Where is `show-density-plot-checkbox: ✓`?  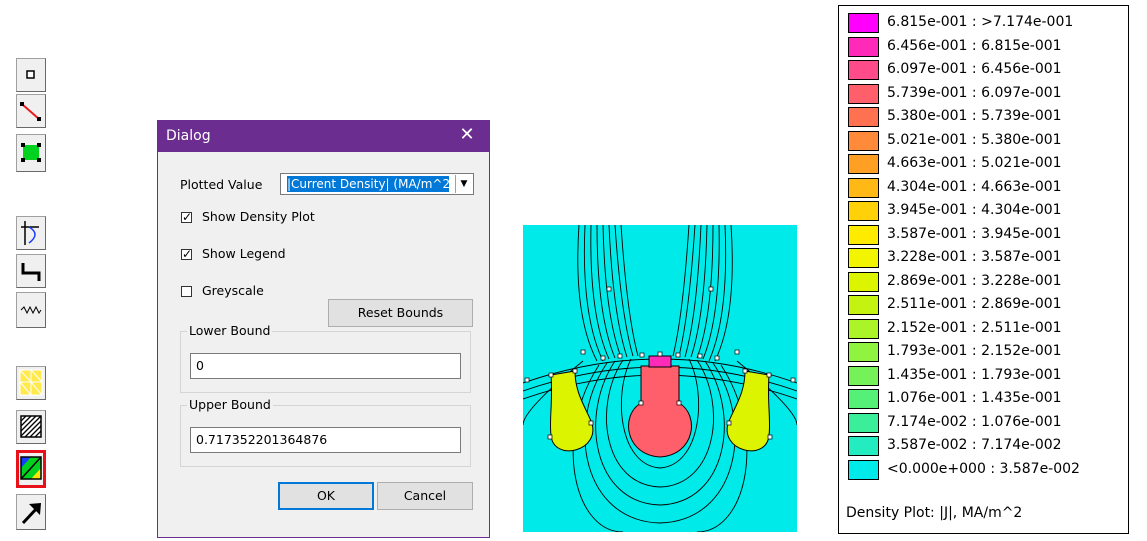 show-density-plot-checkbox: ✓ is located at coordinates (187, 217).